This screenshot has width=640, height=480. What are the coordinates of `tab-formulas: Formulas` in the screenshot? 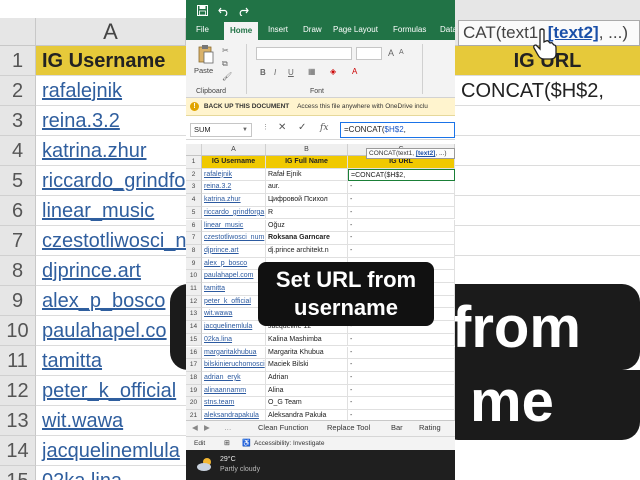 It's located at (409, 29).